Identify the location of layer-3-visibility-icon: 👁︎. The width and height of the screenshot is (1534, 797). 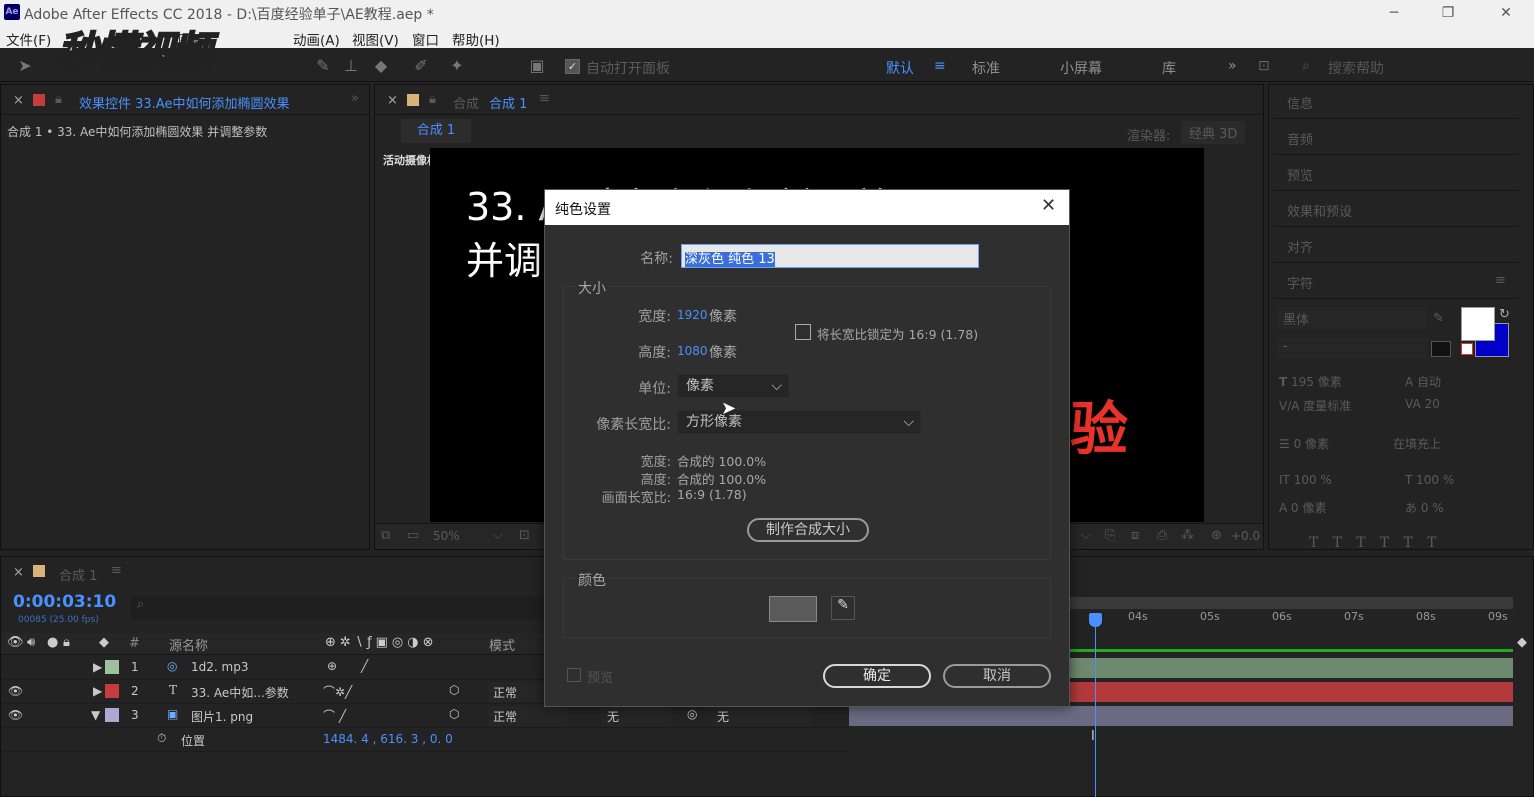
(15, 715).